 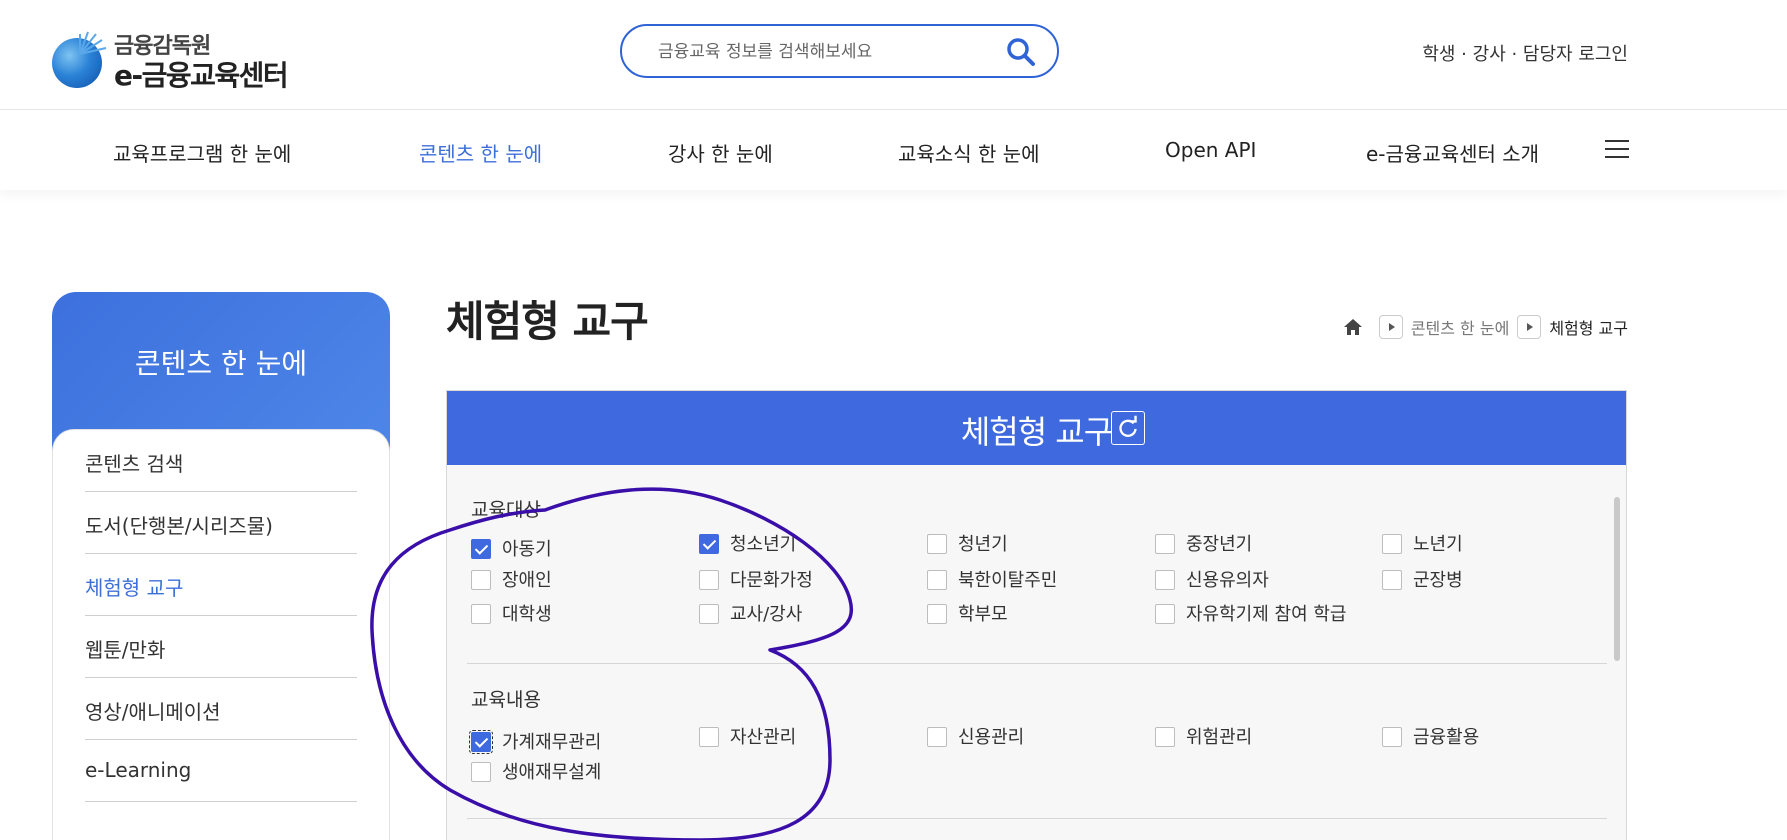 What do you see at coordinates (1452, 152) in the screenshot?
I see `nav-about: e-금융교육센터 소개` at bounding box center [1452, 152].